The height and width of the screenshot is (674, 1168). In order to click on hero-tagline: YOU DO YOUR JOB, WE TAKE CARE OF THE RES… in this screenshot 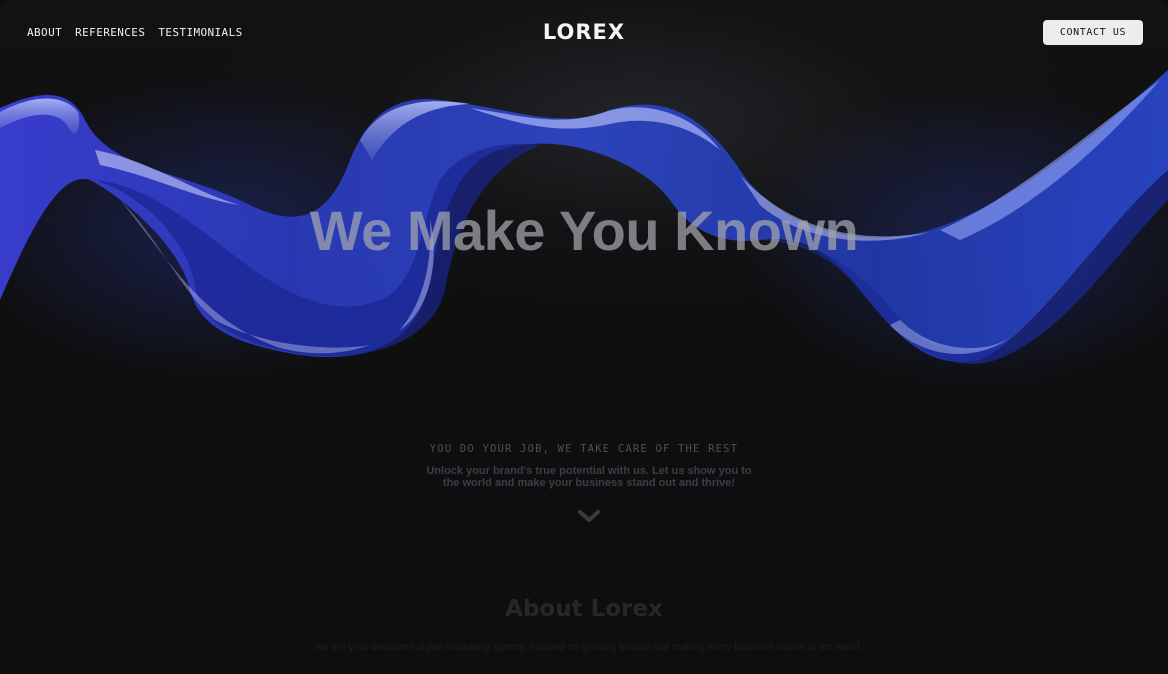, I will do `click(584, 449)`.